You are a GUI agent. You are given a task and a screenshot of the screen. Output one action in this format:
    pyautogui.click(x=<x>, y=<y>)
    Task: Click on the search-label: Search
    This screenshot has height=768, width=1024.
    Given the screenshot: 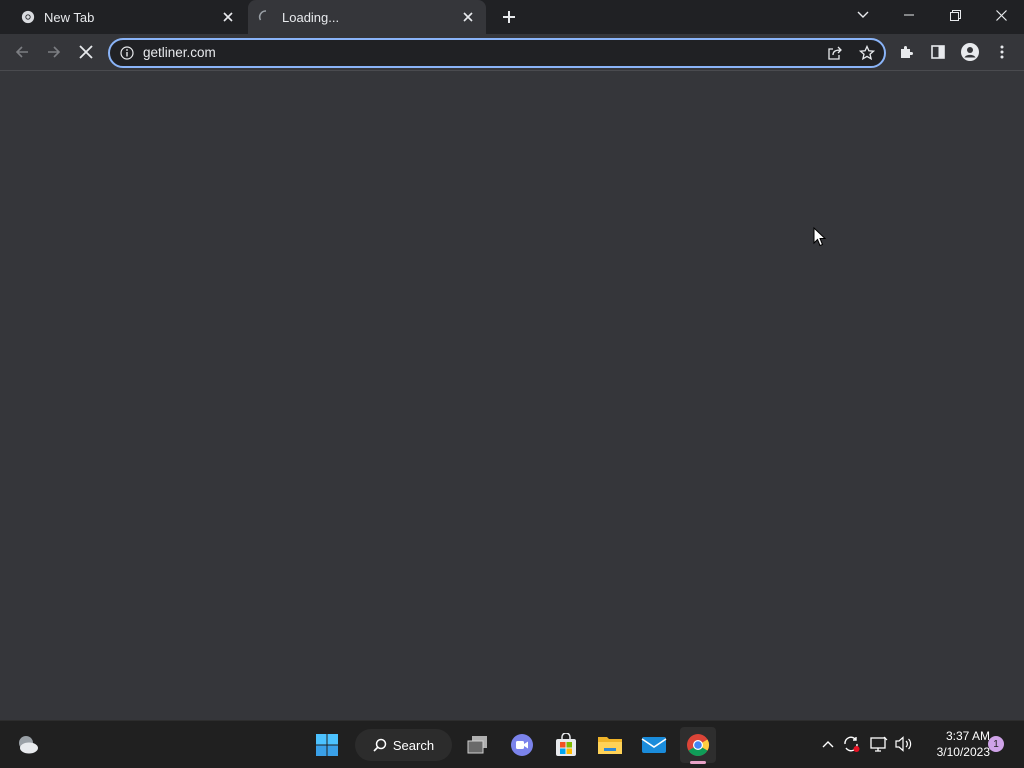 What is the action you would take?
    pyautogui.click(x=413, y=745)
    